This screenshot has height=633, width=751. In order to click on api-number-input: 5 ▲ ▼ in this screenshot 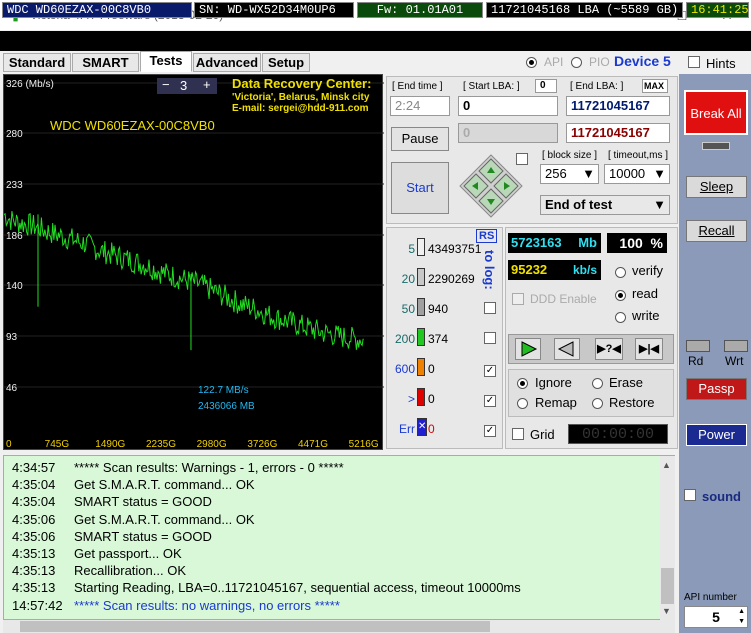, I will do `click(716, 617)`.